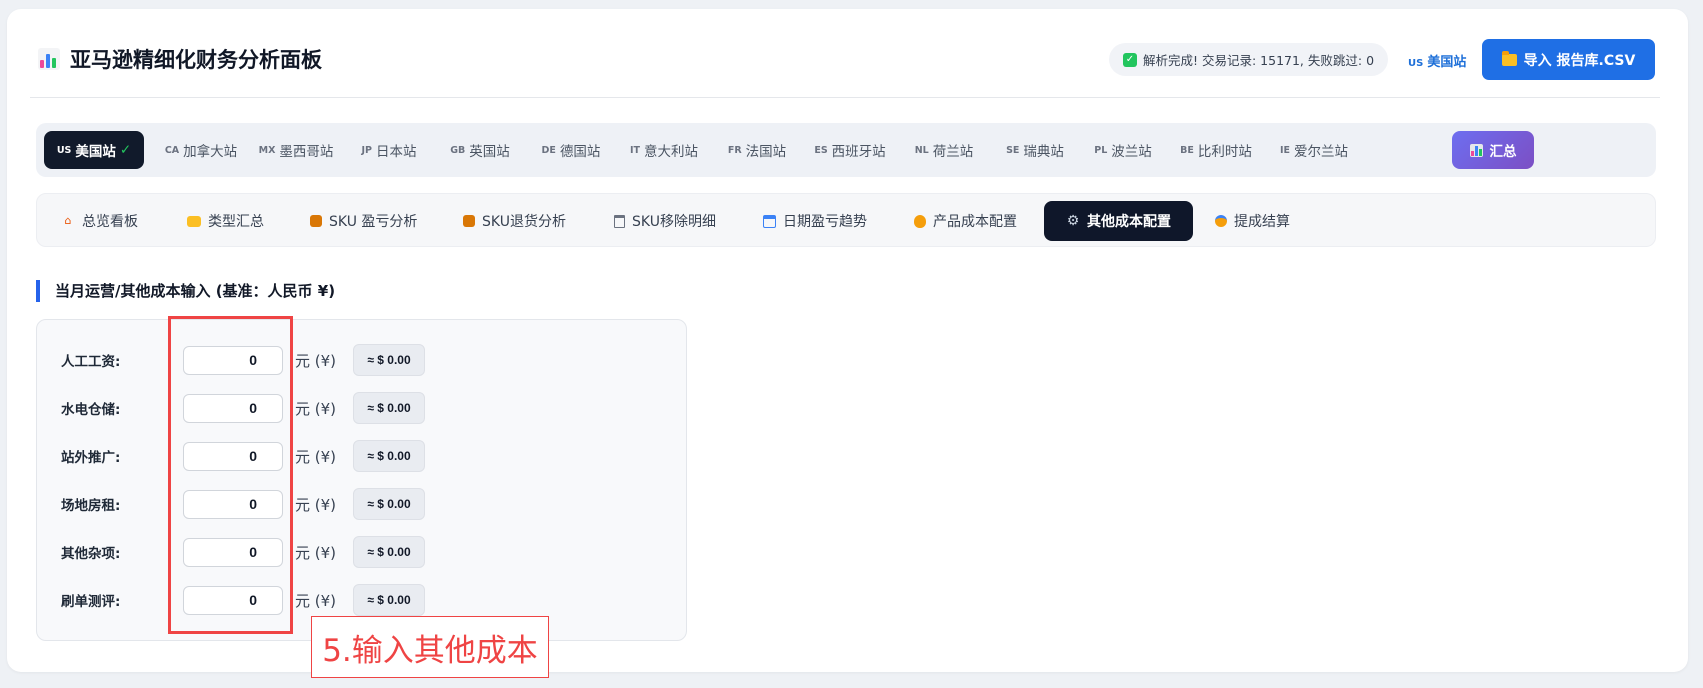 The width and height of the screenshot is (1703, 688). Describe the element at coordinates (91, 362) in the screenshot. I see `cost-label: 人工工资:` at that location.